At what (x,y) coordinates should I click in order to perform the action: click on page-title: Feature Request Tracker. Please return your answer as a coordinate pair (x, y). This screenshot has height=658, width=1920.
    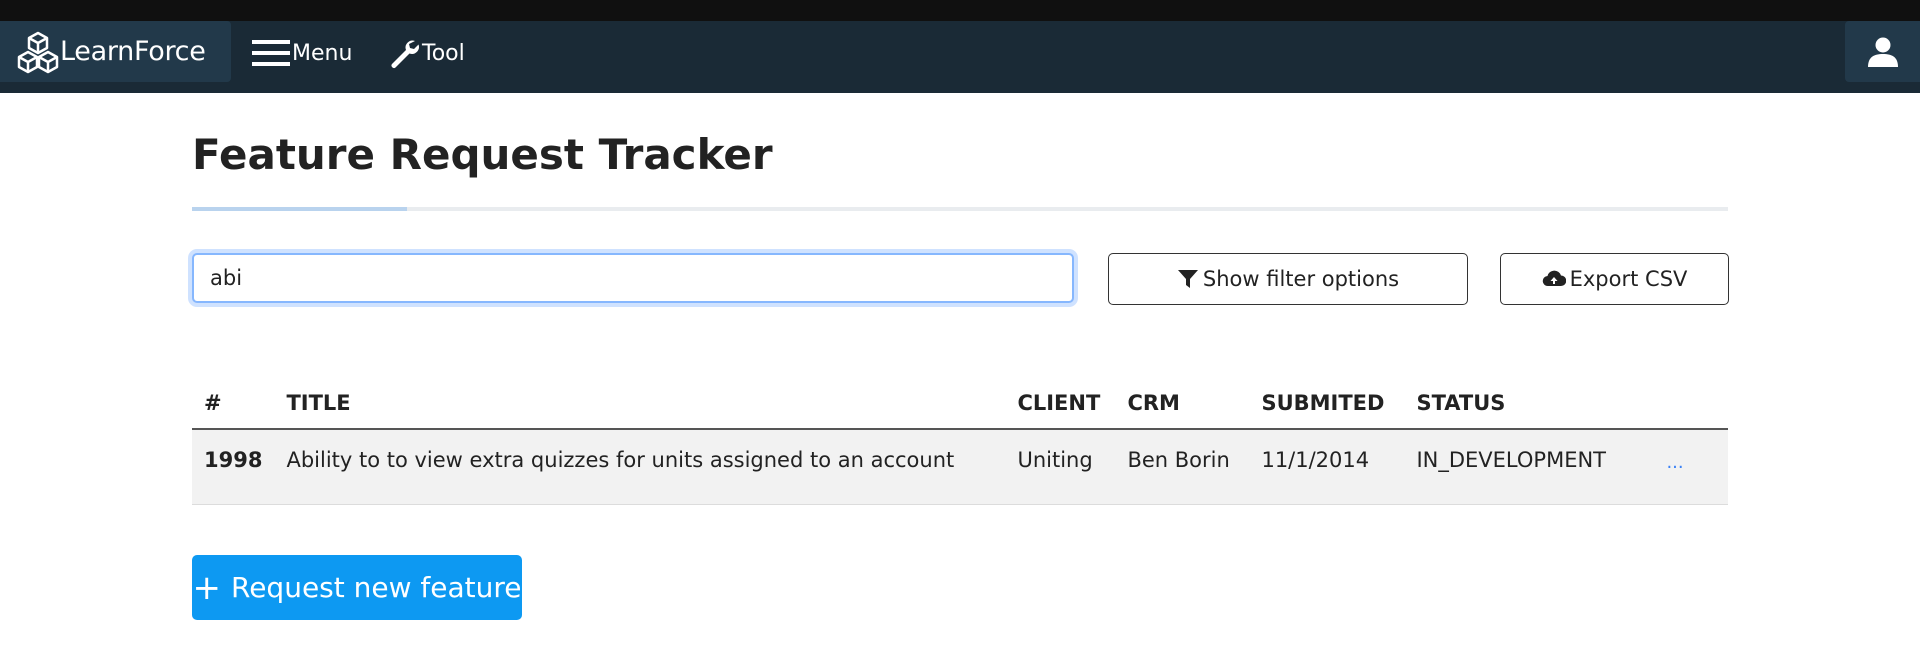
    Looking at the image, I should click on (482, 154).